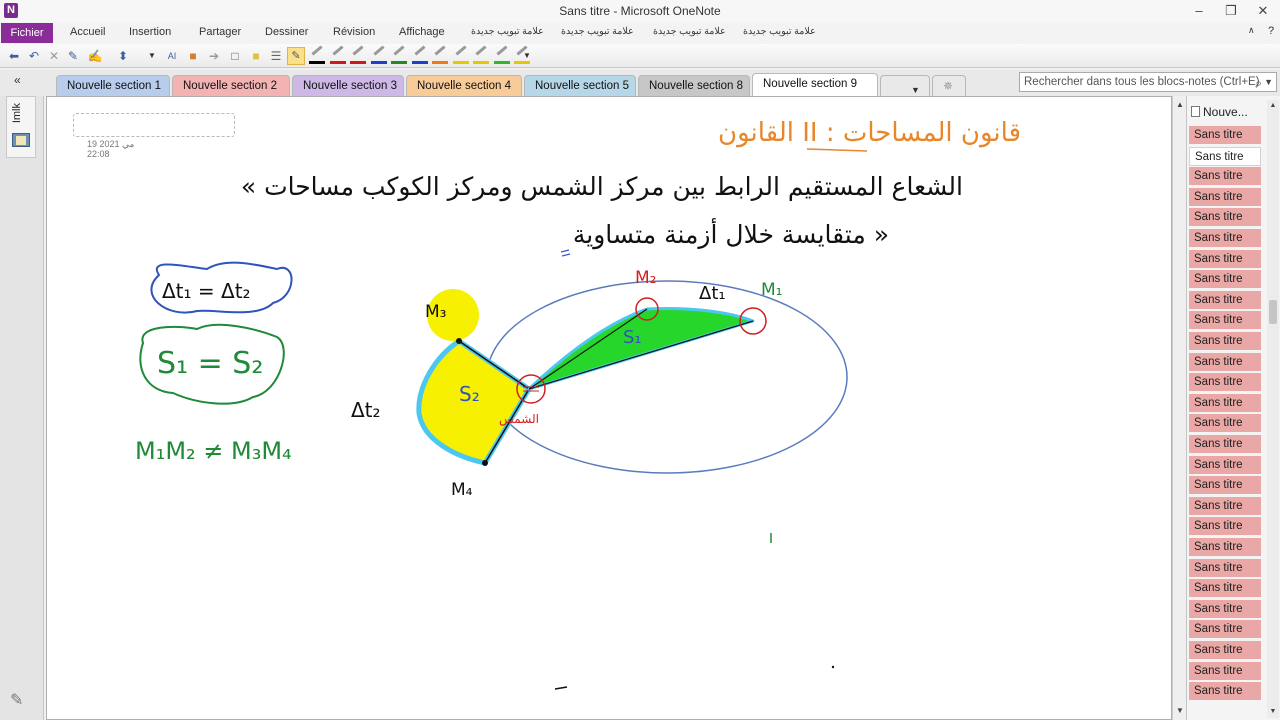 This screenshot has width=1280, height=720. What do you see at coordinates (869, 133) in the screenshot?
I see `heading-ink: القانون II : قانون المساحات` at bounding box center [869, 133].